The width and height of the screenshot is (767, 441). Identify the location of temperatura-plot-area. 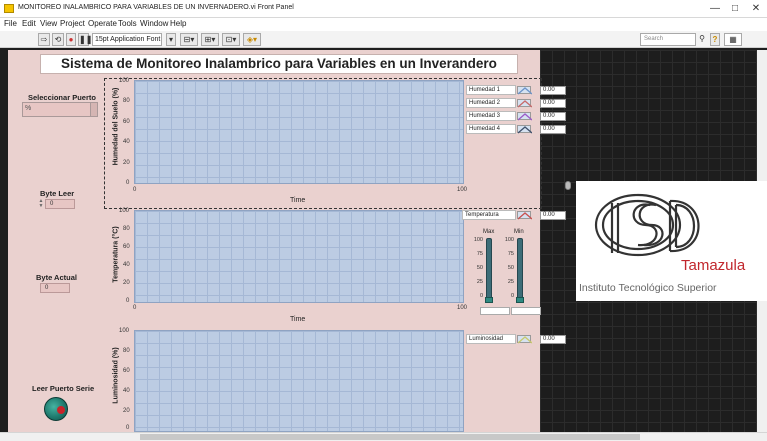
(299, 256).